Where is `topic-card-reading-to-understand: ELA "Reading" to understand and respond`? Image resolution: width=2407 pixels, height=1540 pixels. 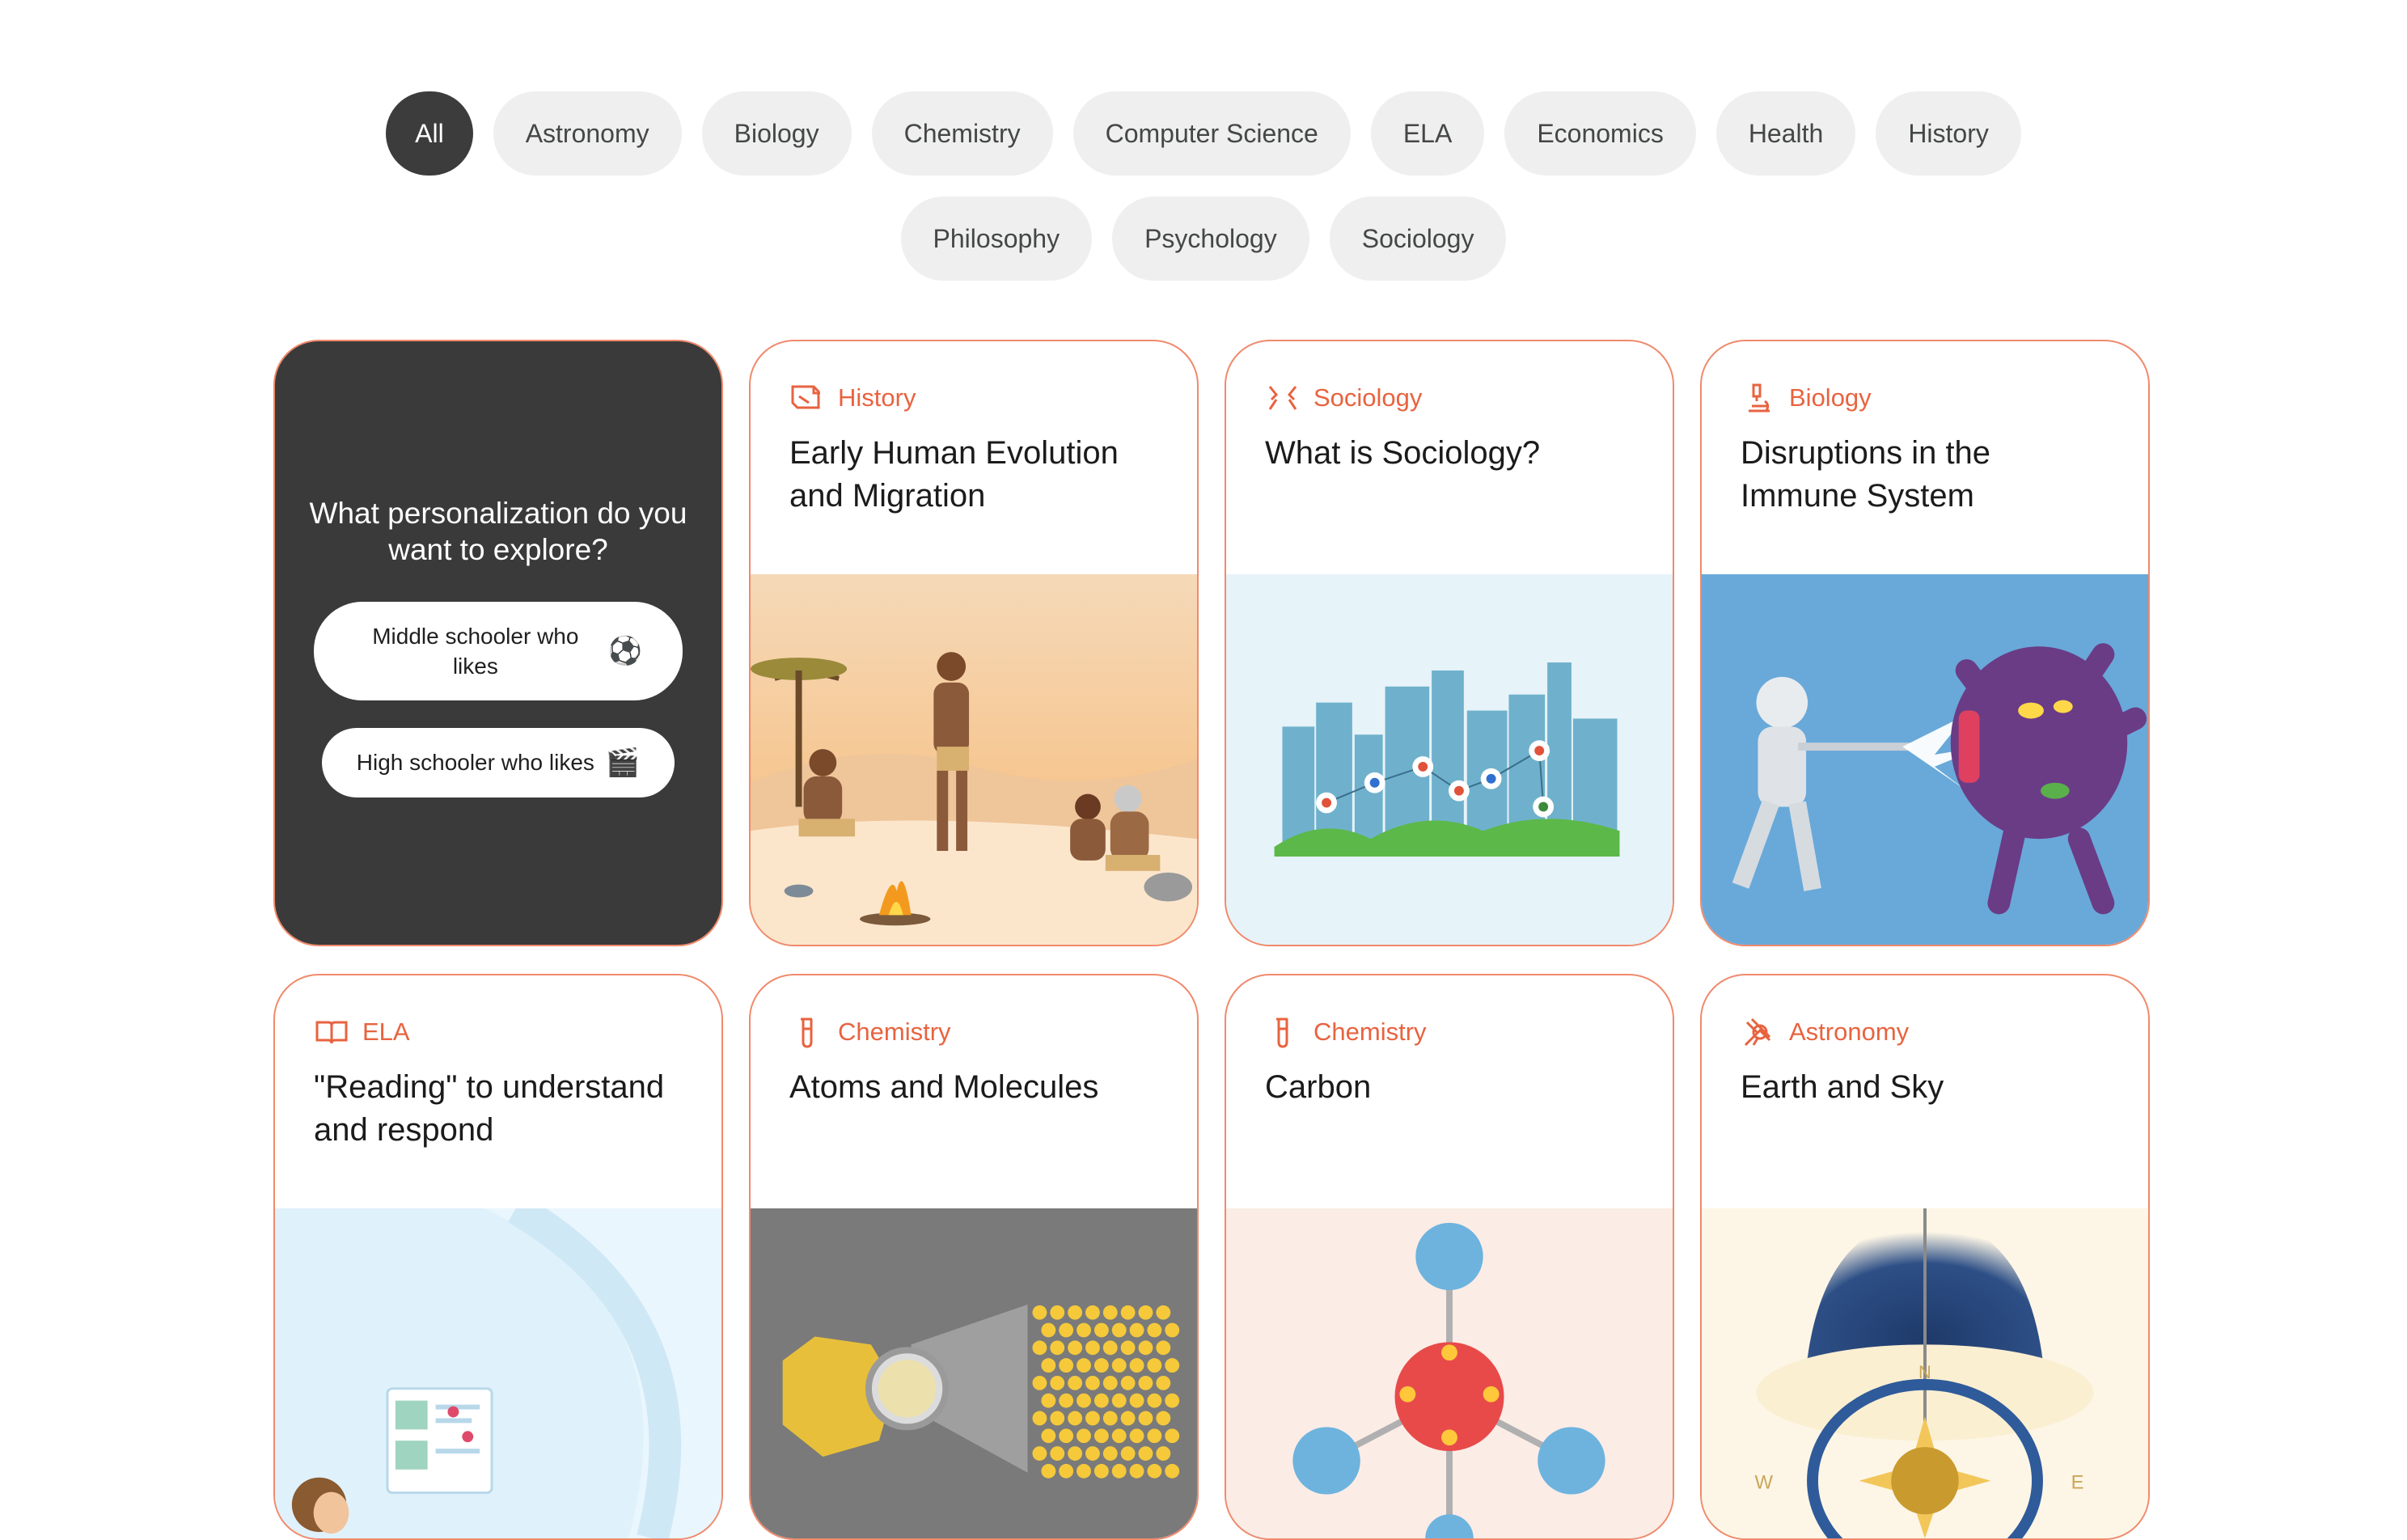 topic-card-reading-to-understand: ELA "Reading" to understand and respond is located at coordinates (498, 1257).